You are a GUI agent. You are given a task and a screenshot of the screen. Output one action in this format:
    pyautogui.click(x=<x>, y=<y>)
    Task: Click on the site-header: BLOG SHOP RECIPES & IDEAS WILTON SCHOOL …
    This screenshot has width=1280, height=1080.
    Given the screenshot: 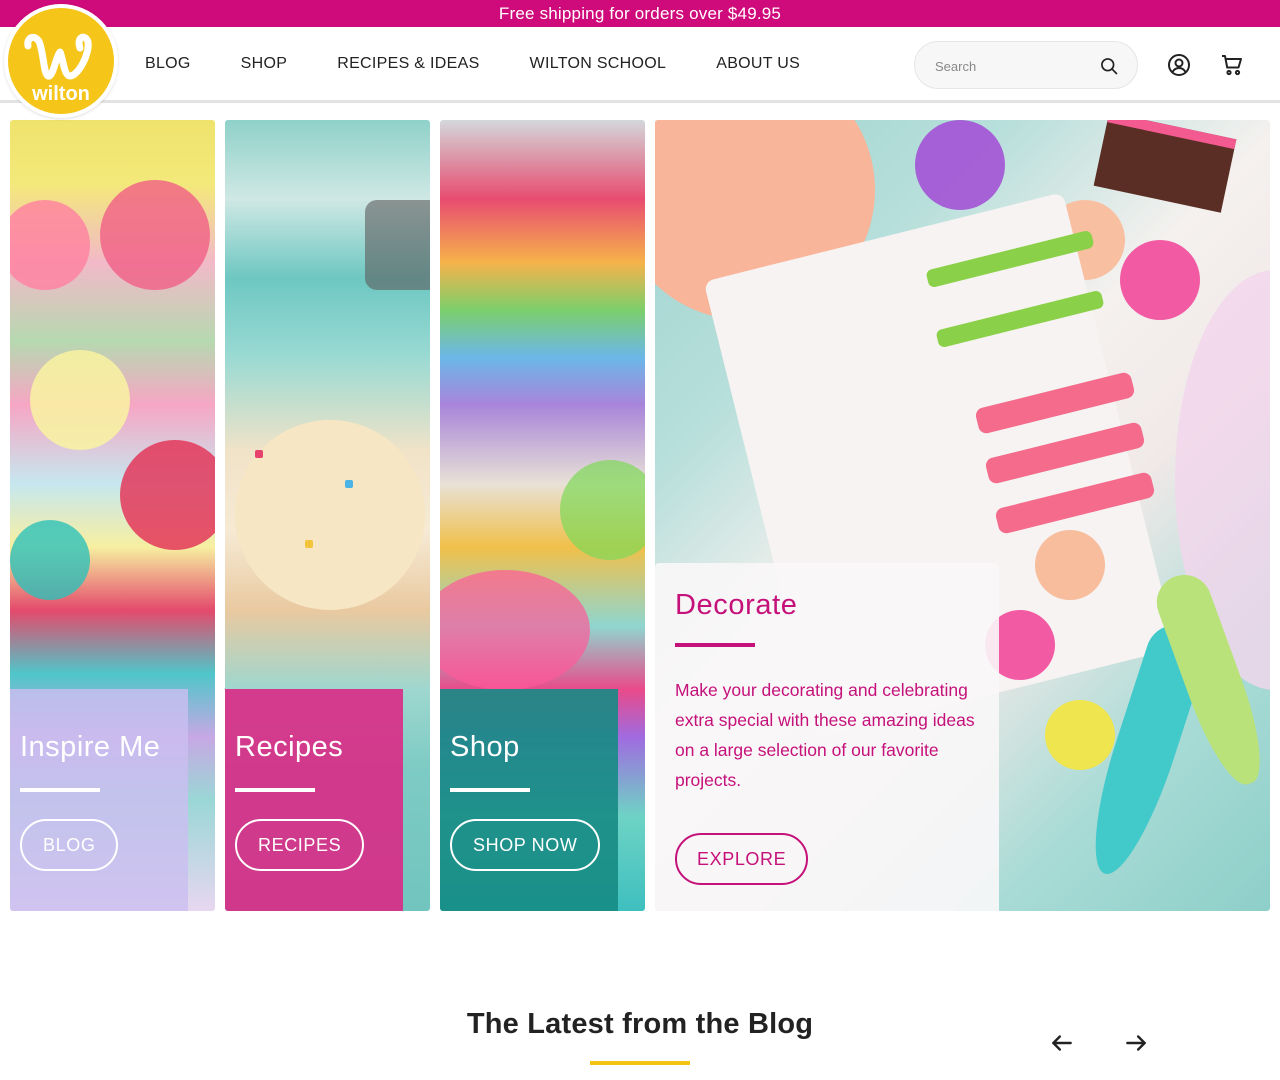 What is the action you would take?
    pyautogui.click(x=640, y=65)
    